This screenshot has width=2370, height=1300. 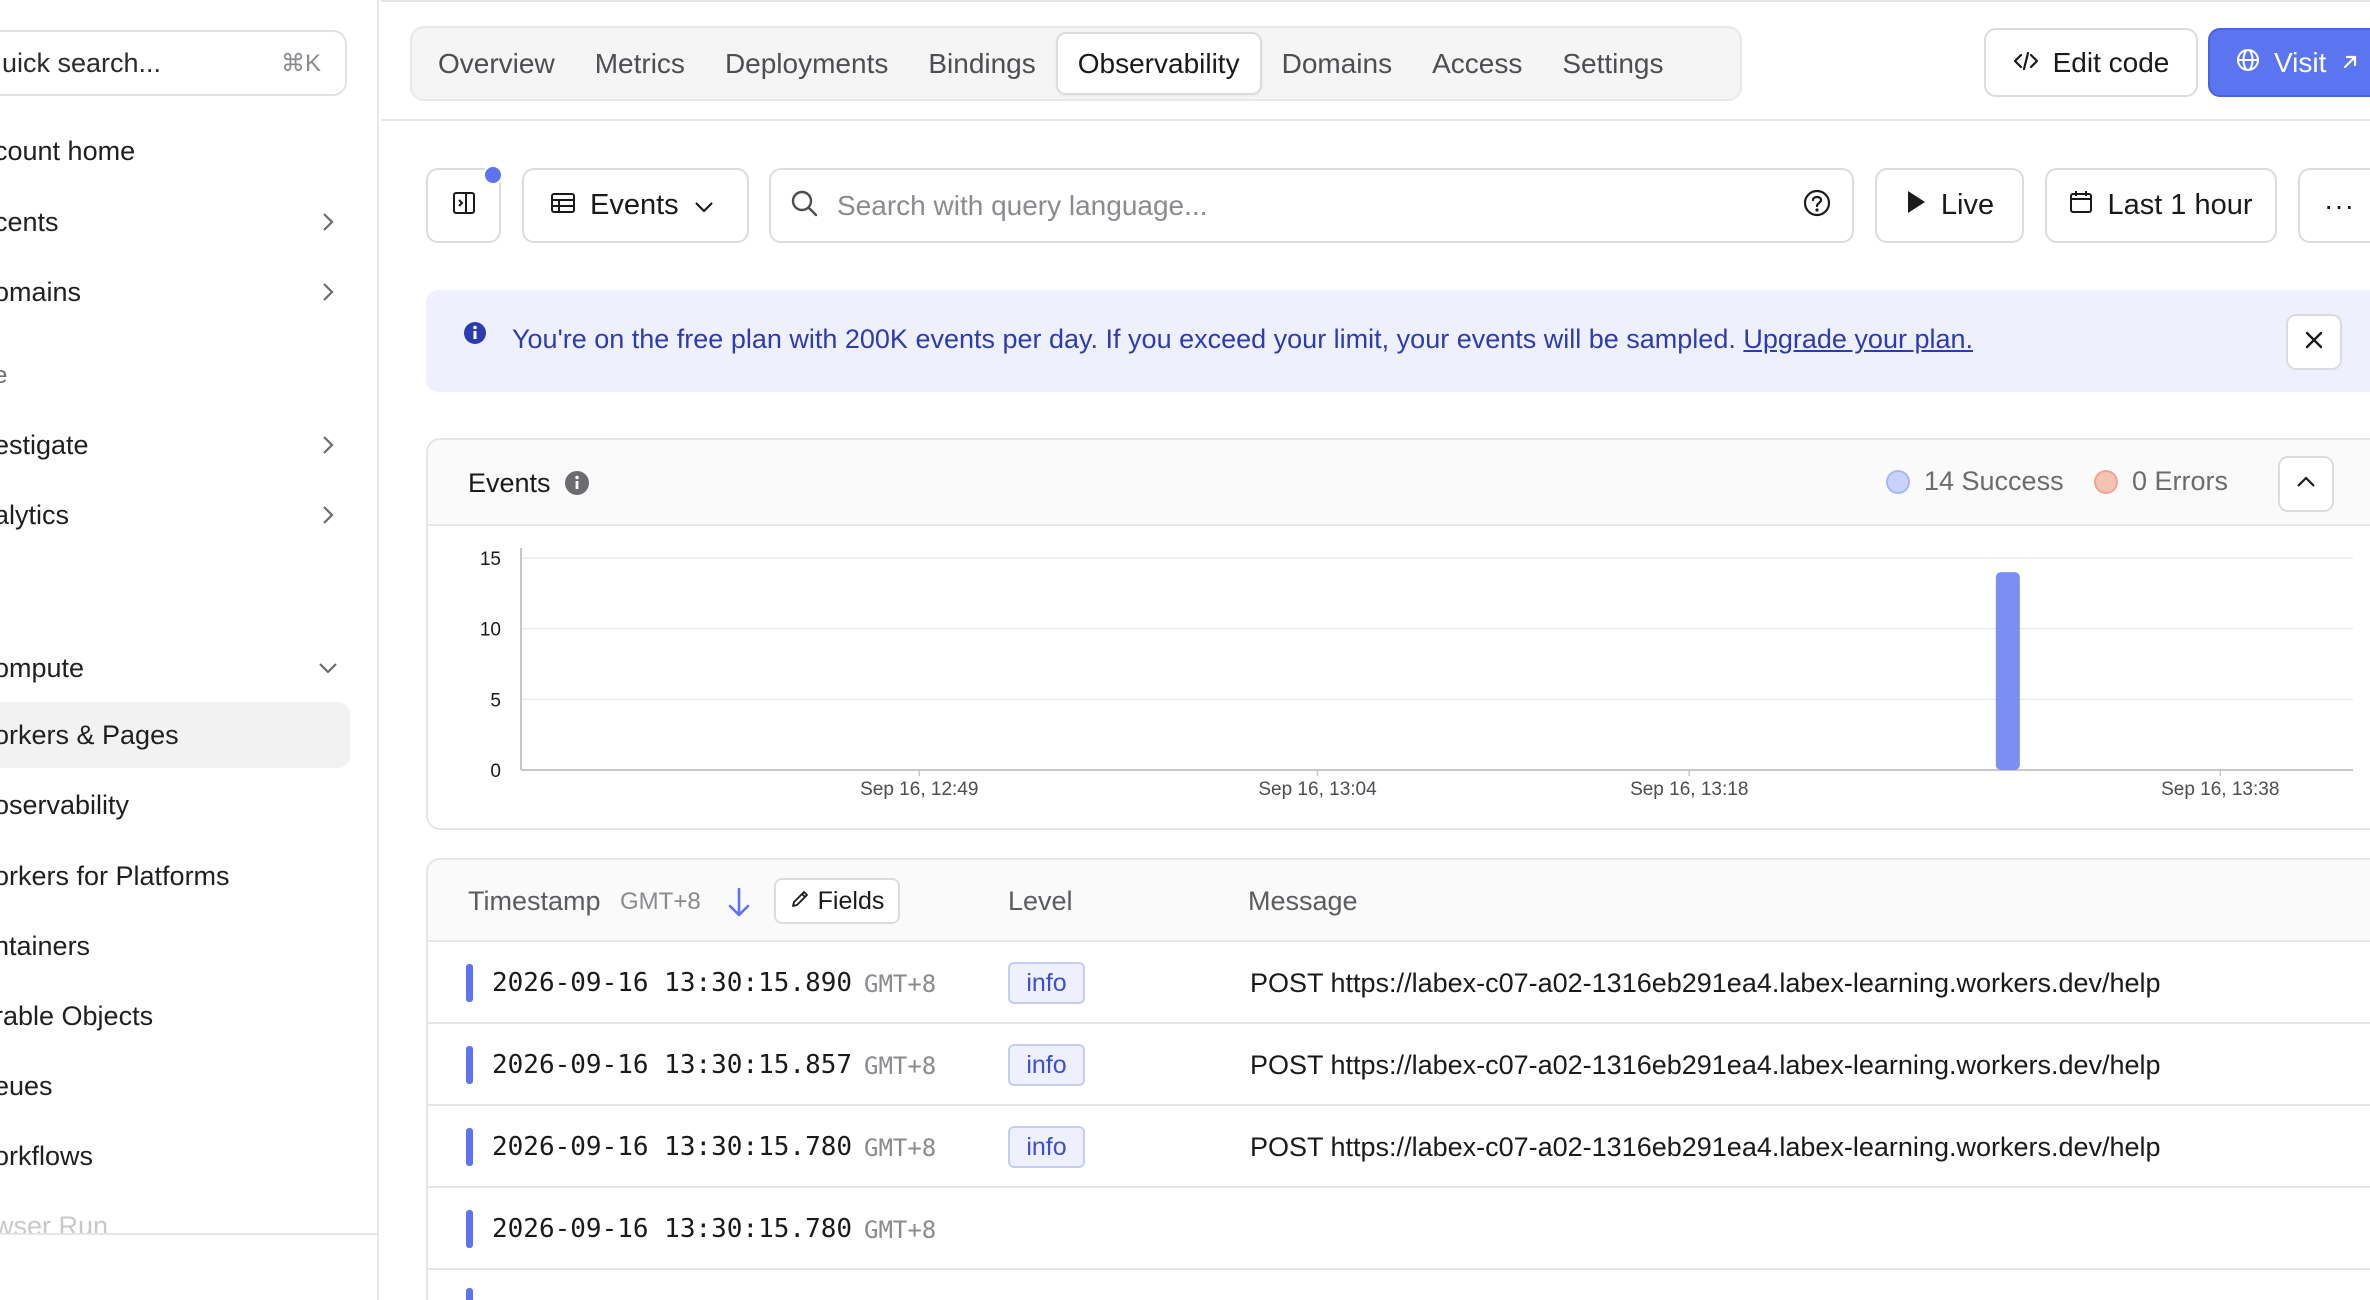 What do you see at coordinates (981, 63) in the screenshot?
I see `tab-bindings: Bindings` at bounding box center [981, 63].